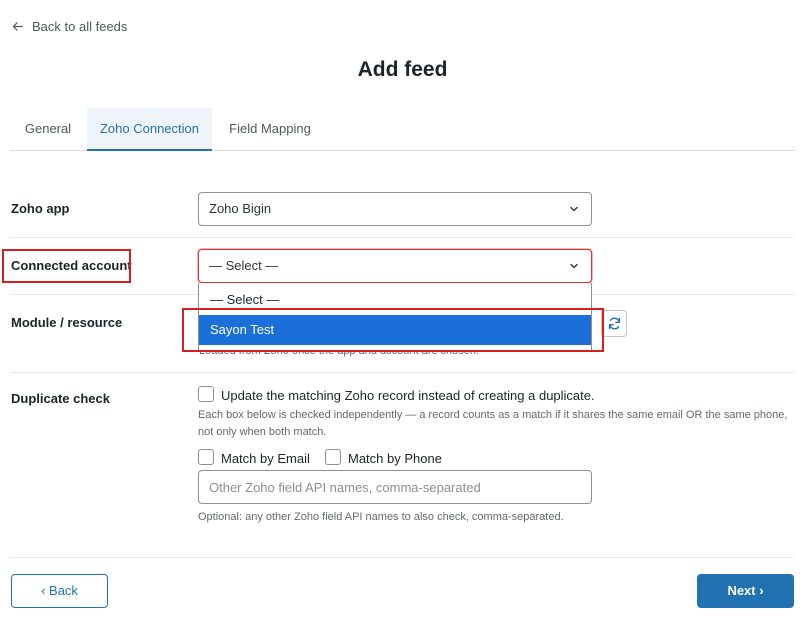  Describe the element at coordinates (67, 322) in the screenshot. I see `module-resource-label: Module / resource` at that location.